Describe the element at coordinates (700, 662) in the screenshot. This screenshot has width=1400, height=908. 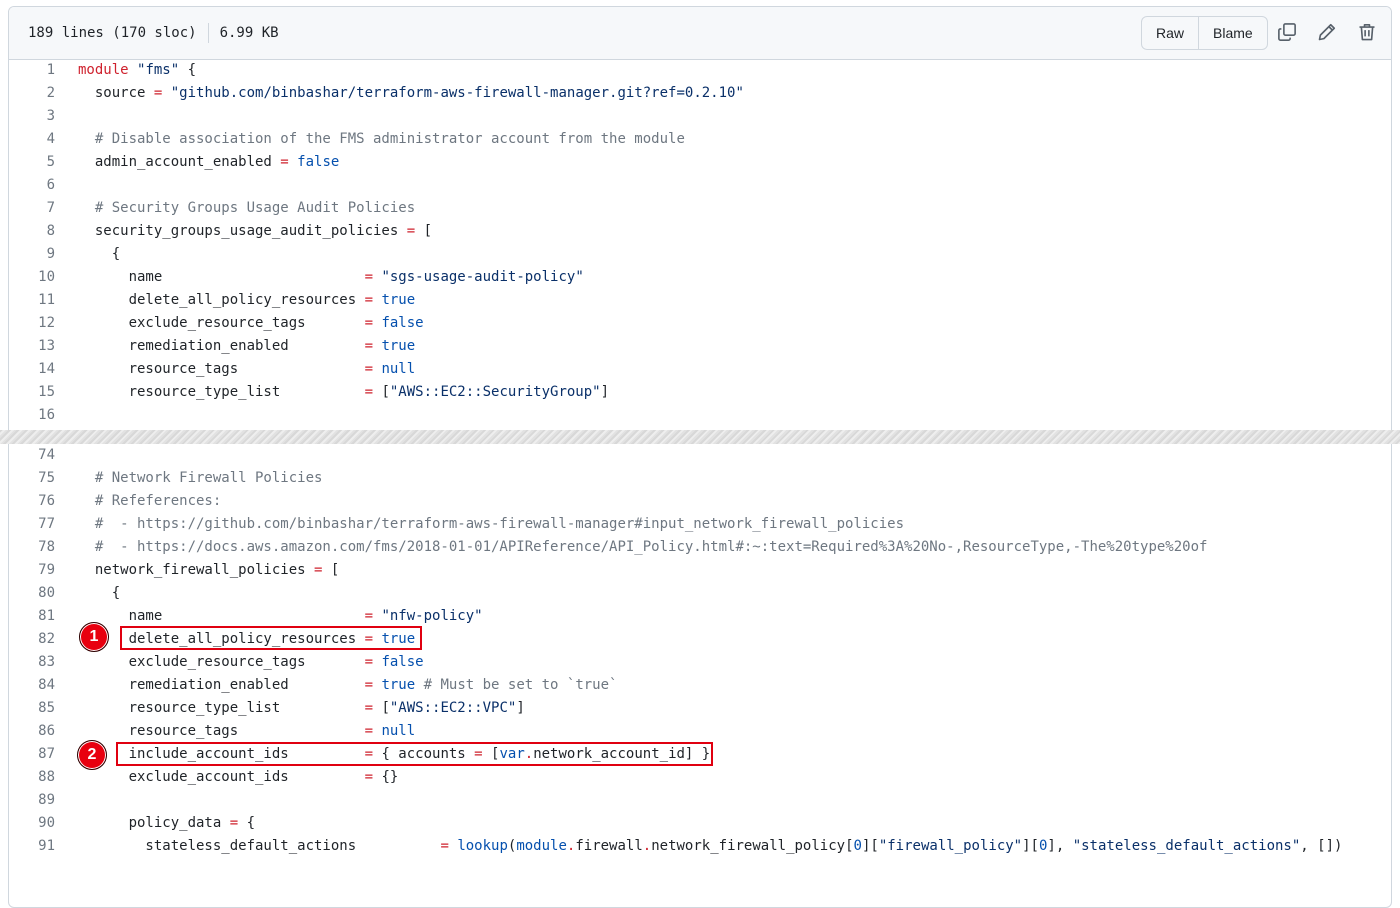
I see `code-line: 83 exclude_resource_tags = false` at that location.